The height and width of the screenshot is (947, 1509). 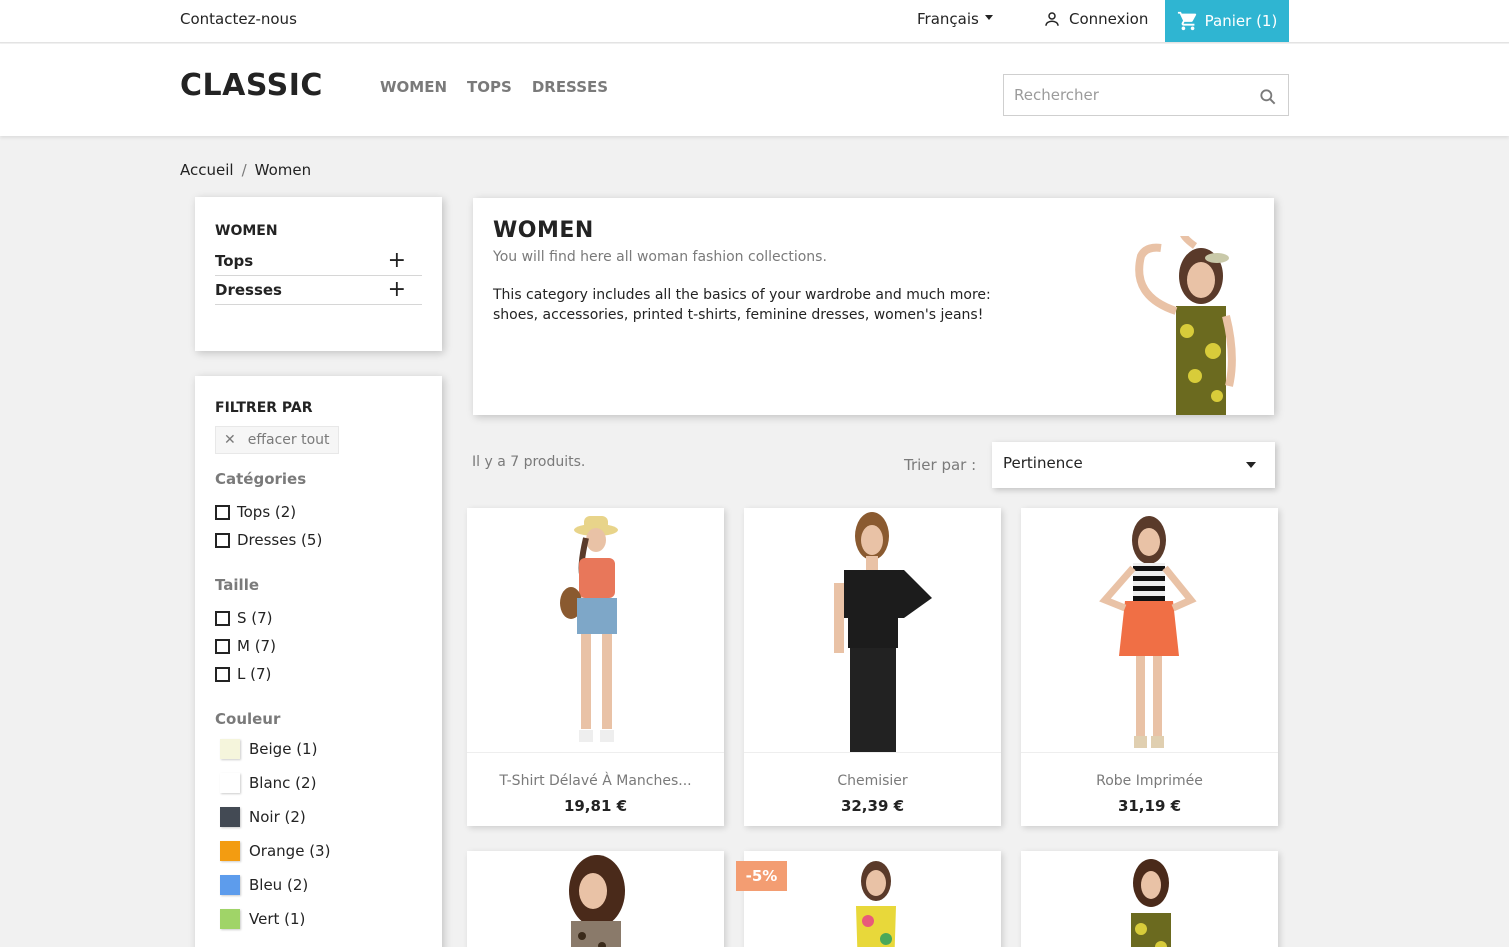 I want to click on language-selector: Français, so click(x=955, y=19).